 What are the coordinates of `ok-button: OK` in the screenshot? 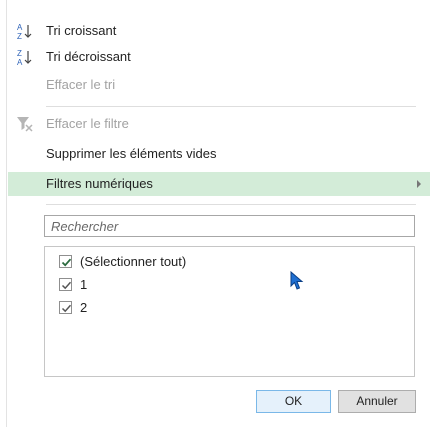 It's located at (293, 401).